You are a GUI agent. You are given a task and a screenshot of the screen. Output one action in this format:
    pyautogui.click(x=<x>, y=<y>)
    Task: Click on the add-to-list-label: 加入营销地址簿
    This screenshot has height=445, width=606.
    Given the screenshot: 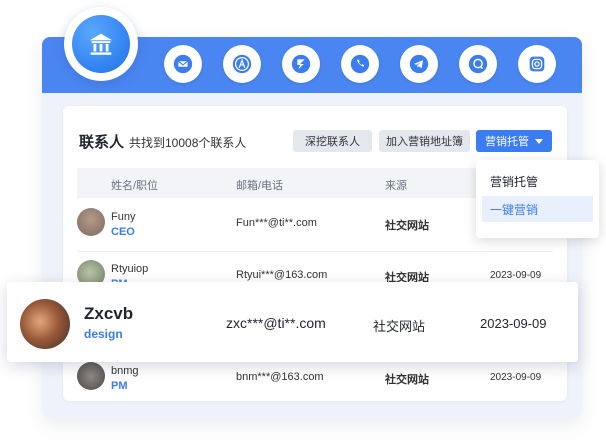 What is the action you would take?
    pyautogui.click(x=424, y=142)
    